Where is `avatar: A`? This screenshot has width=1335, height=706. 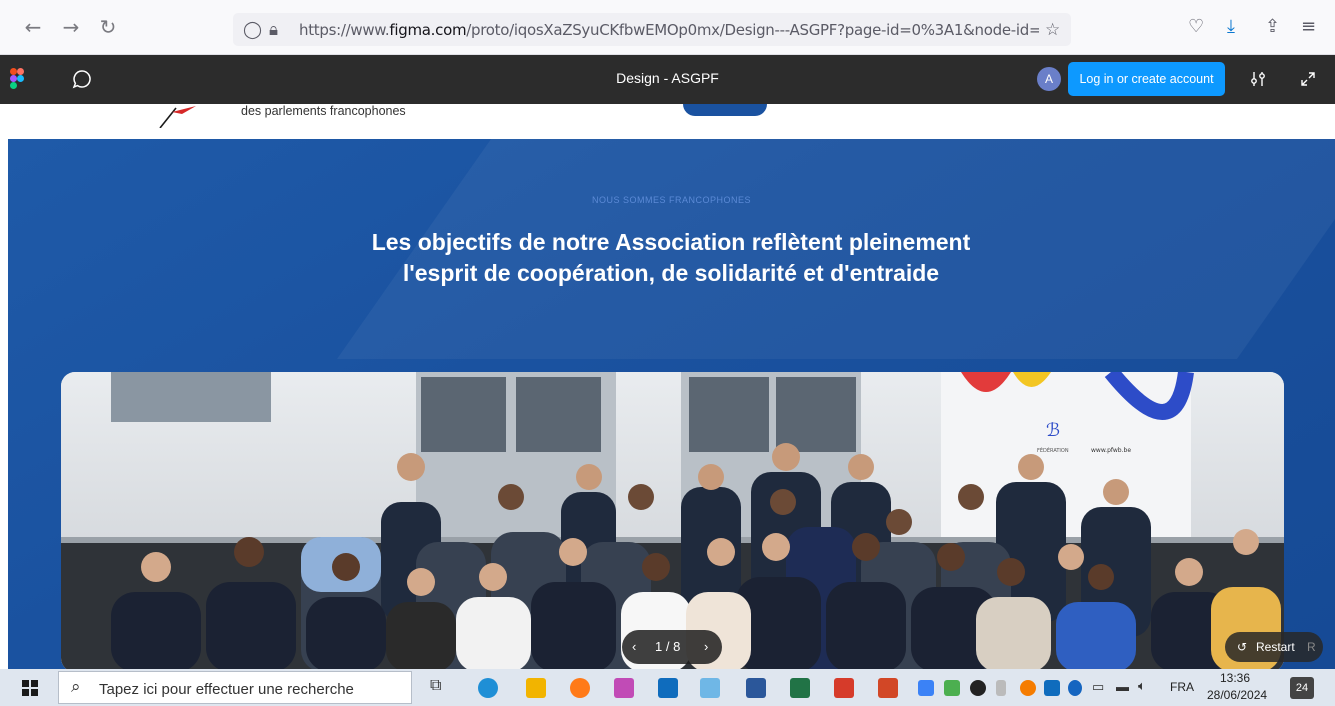
avatar: A is located at coordinates (1049, 79).